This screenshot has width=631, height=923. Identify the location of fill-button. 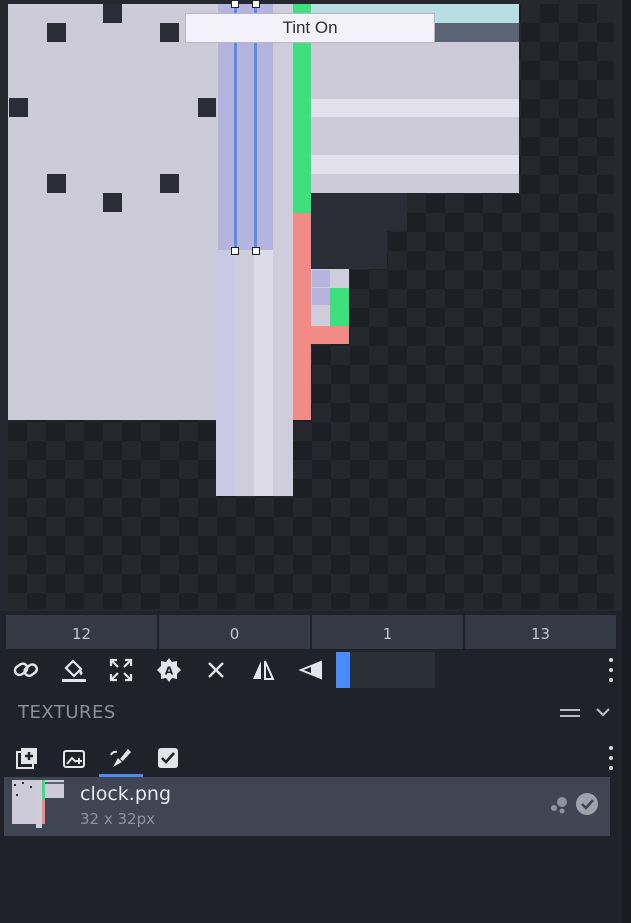
(74, 670).